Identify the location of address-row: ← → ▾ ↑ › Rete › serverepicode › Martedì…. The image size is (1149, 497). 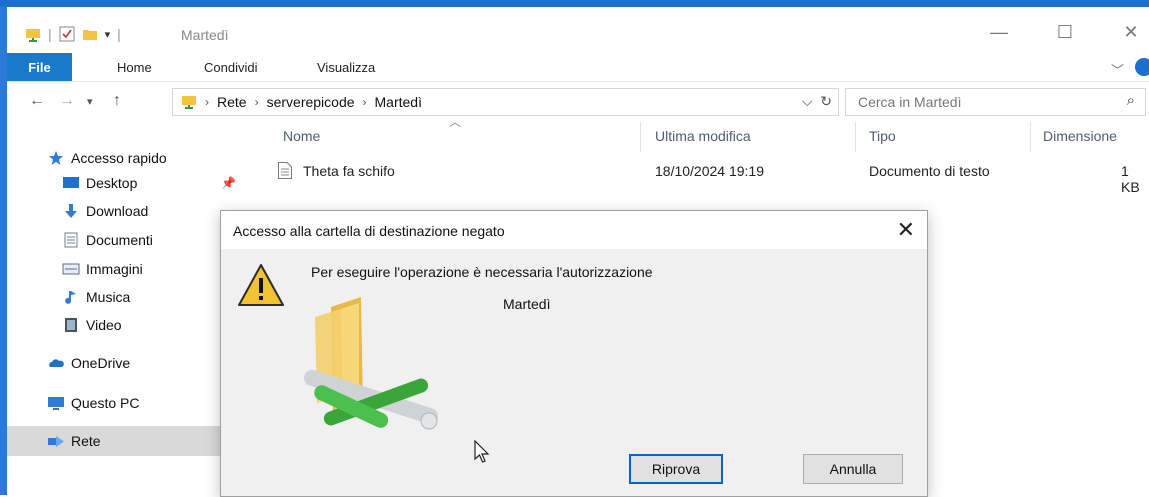
(578, 101).